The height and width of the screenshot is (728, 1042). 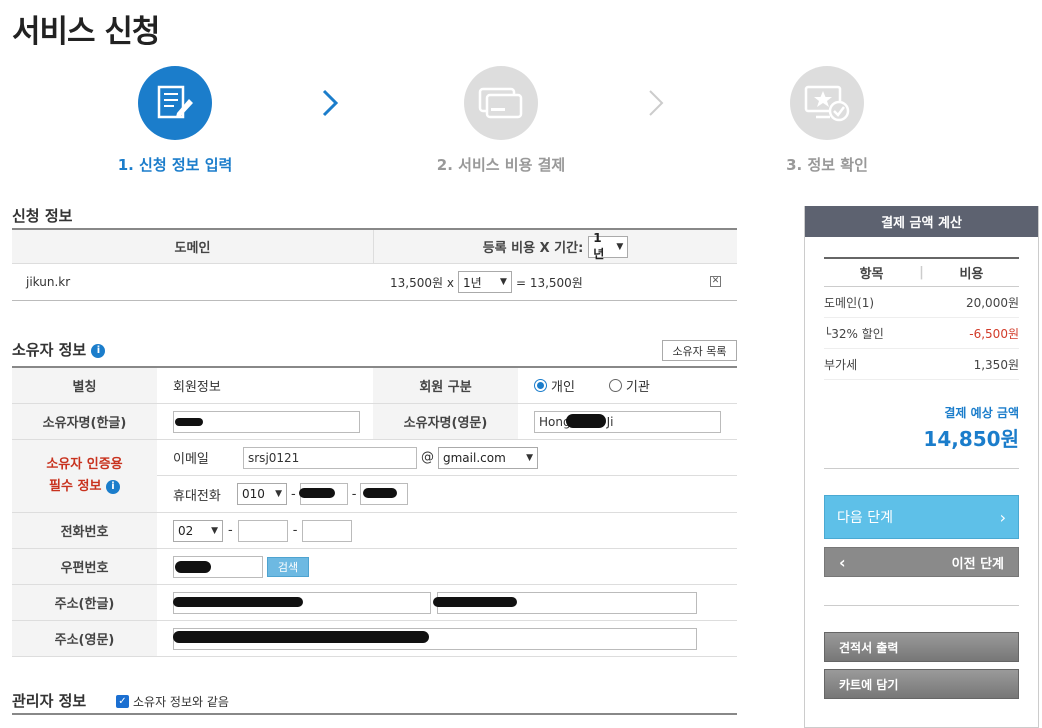 What do you see at coordinates (921, 364) in the screenshot?
I see `summary-row: 부가세 1,350원` at bounding box center [921, 364].